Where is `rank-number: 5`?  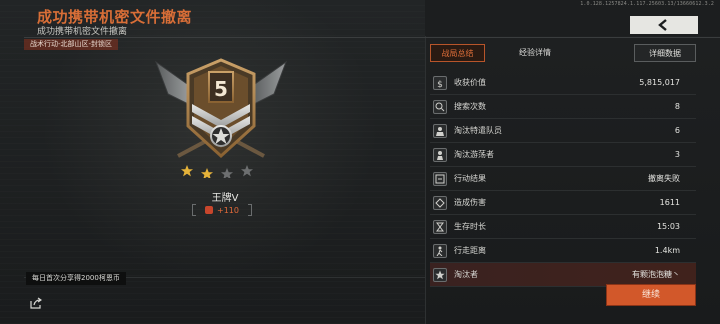
rank-number: 5 is located at coordinates (221, 89).